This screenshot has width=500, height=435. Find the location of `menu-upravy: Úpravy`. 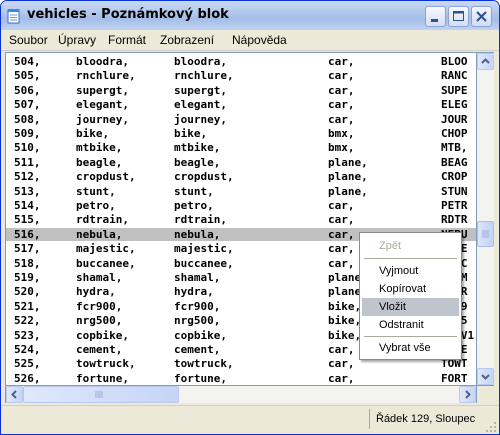

menu-upravy: Úpravy is located at coordinates (77, 40).